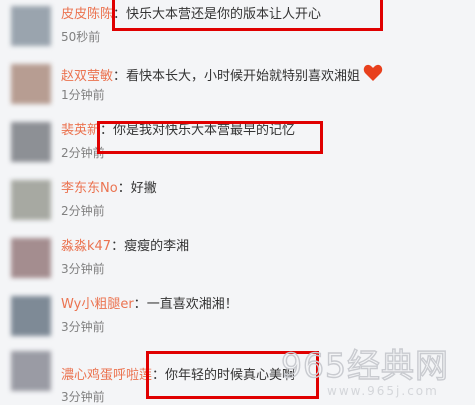  What do you see at coordinates (80, 130) in the screenshot?
I see `commenter-name: 裴英新` at bounding box center [80, 130].